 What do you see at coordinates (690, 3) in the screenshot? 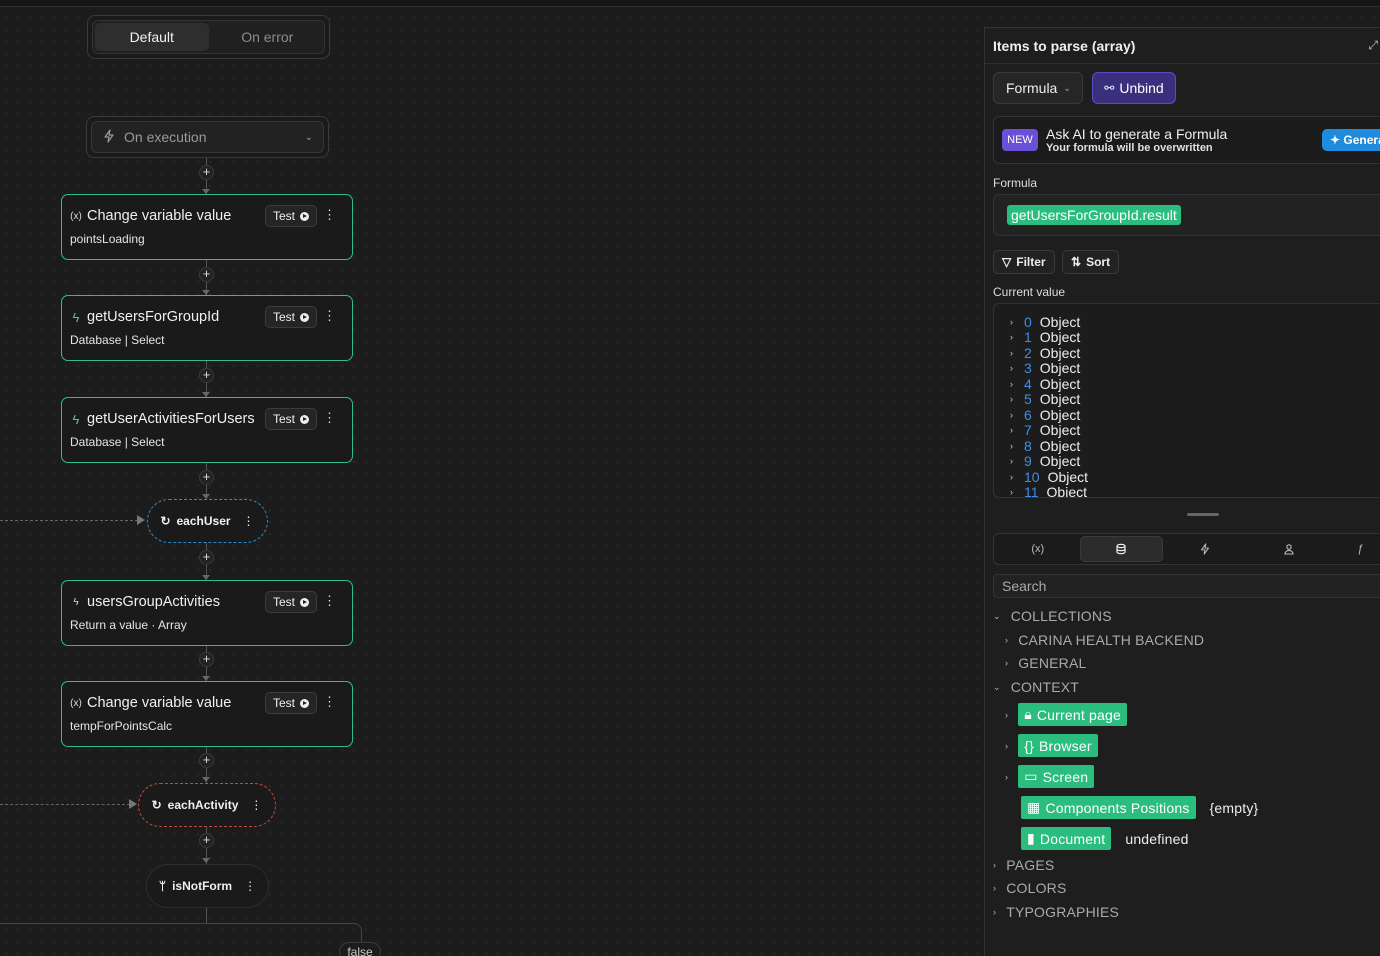
I see `top-bar` at bounding box center [690, 3].